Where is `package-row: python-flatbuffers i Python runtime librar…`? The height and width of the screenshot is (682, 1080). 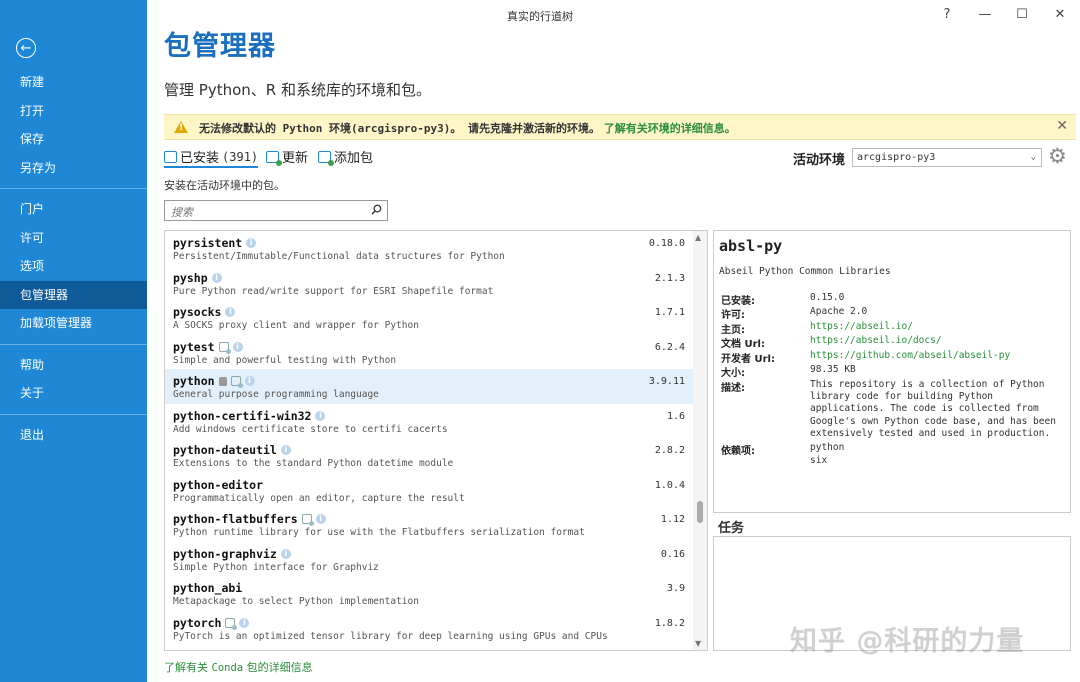 package-row: python-flatbuffers i Python runtime librar… is located at coordinates (429, 524).